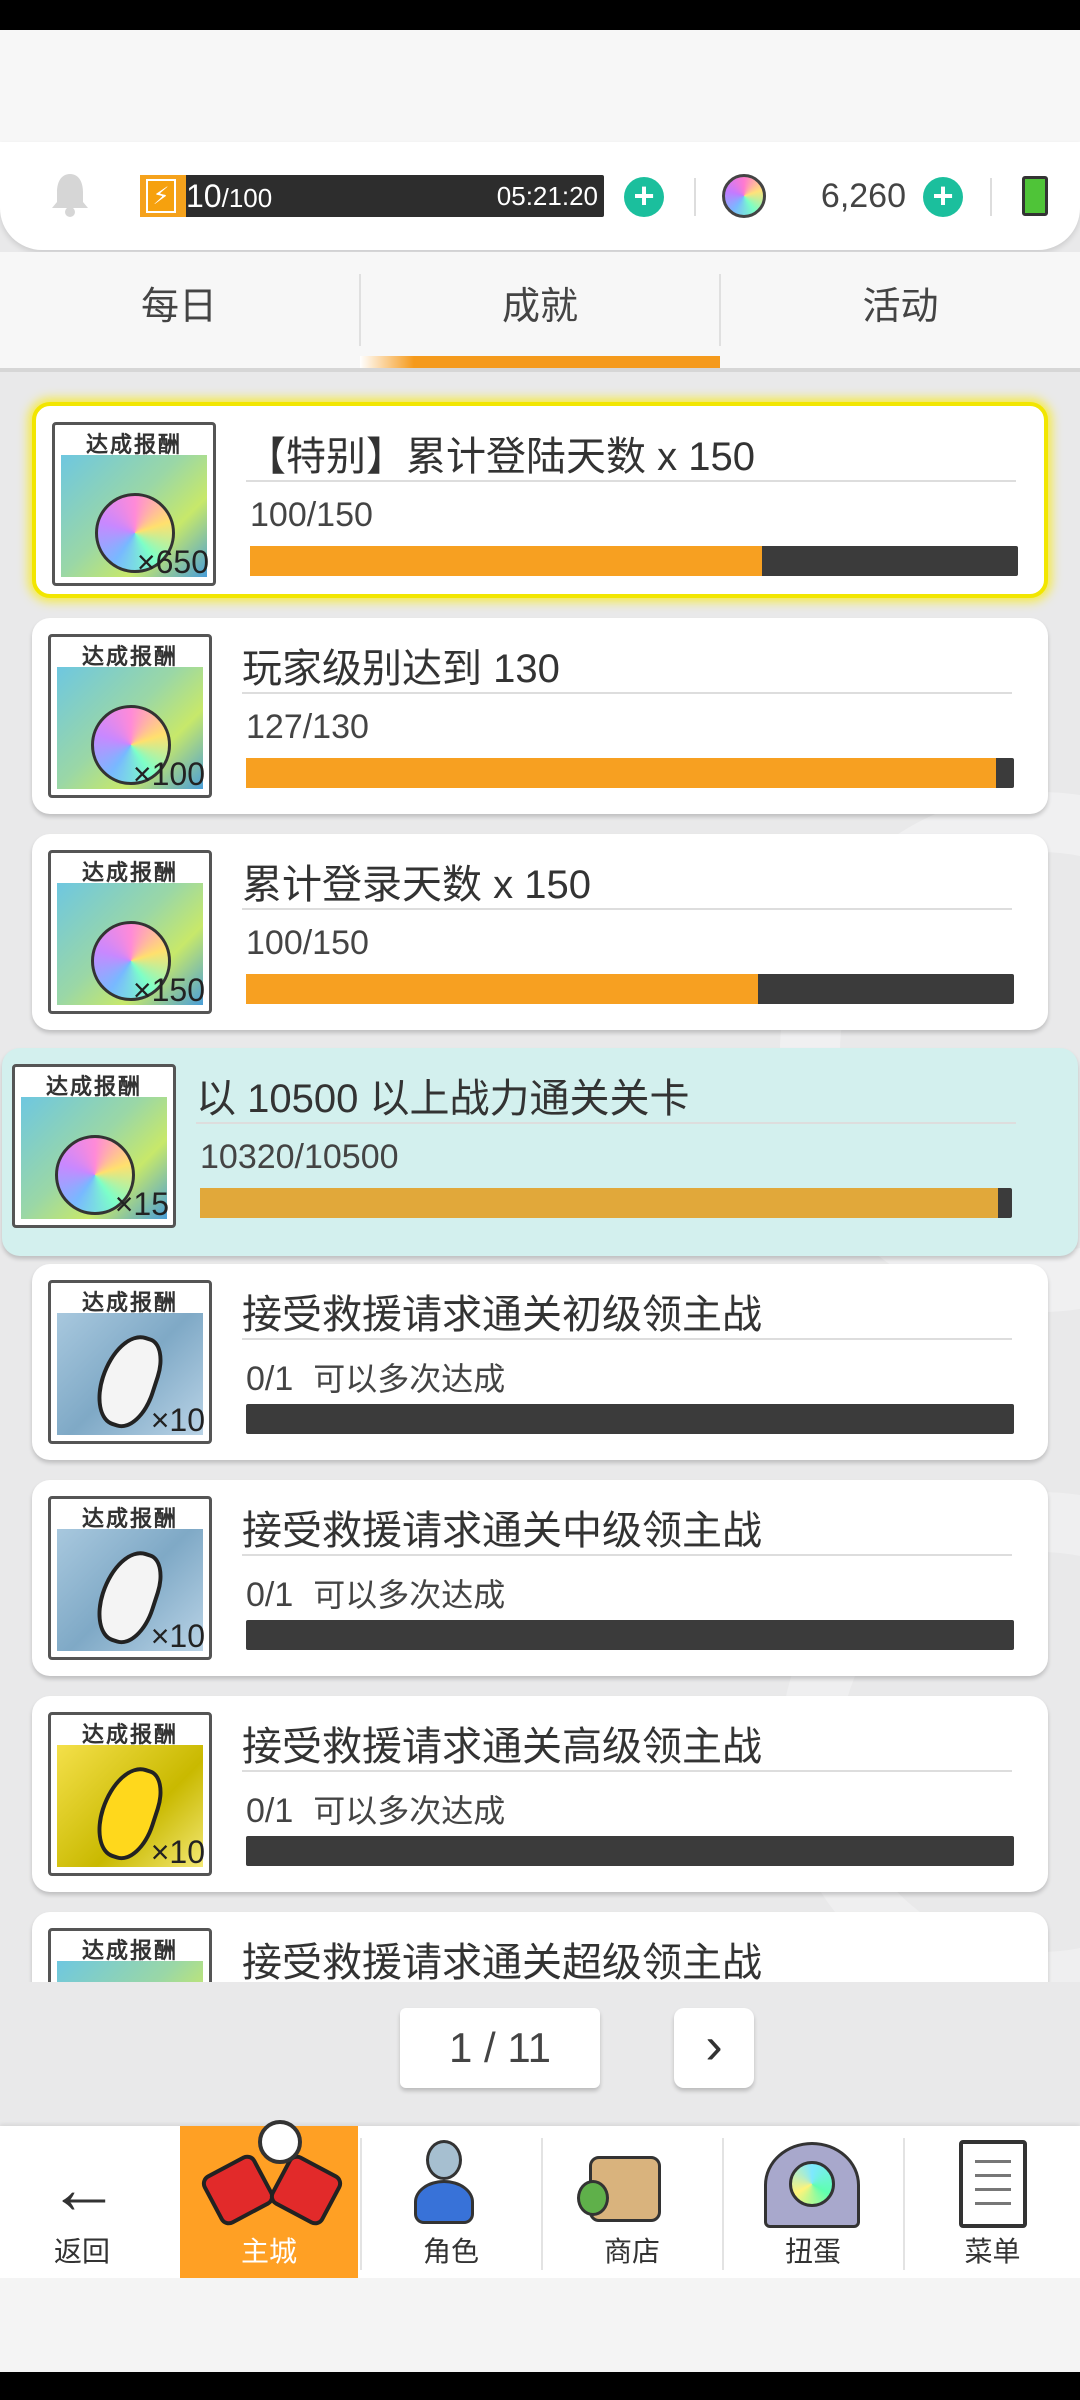  What do you see at coordinates (540, 362) in the screenshot?
I see `tab-selected-indicator` at bounding box center [540, 362].